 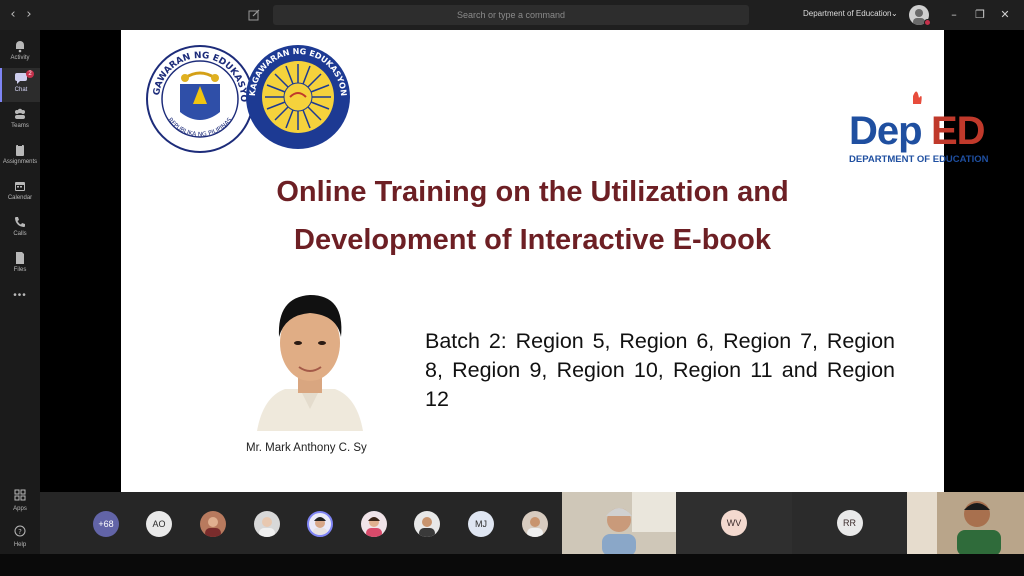 What do you see at coordinates (20, 495) in the screenshot?
I see `apps-icon` at bounding box center [20, 495].